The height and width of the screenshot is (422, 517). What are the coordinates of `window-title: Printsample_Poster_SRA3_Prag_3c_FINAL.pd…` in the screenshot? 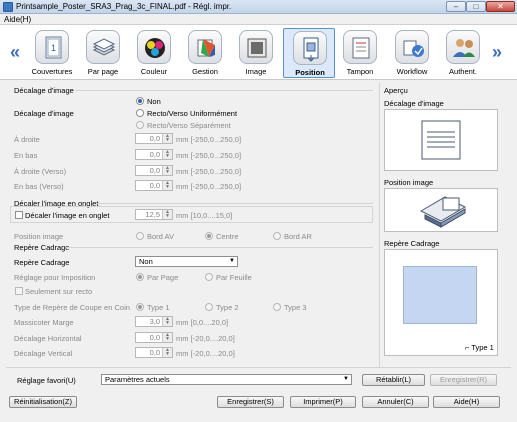 It's located at (124, 6).